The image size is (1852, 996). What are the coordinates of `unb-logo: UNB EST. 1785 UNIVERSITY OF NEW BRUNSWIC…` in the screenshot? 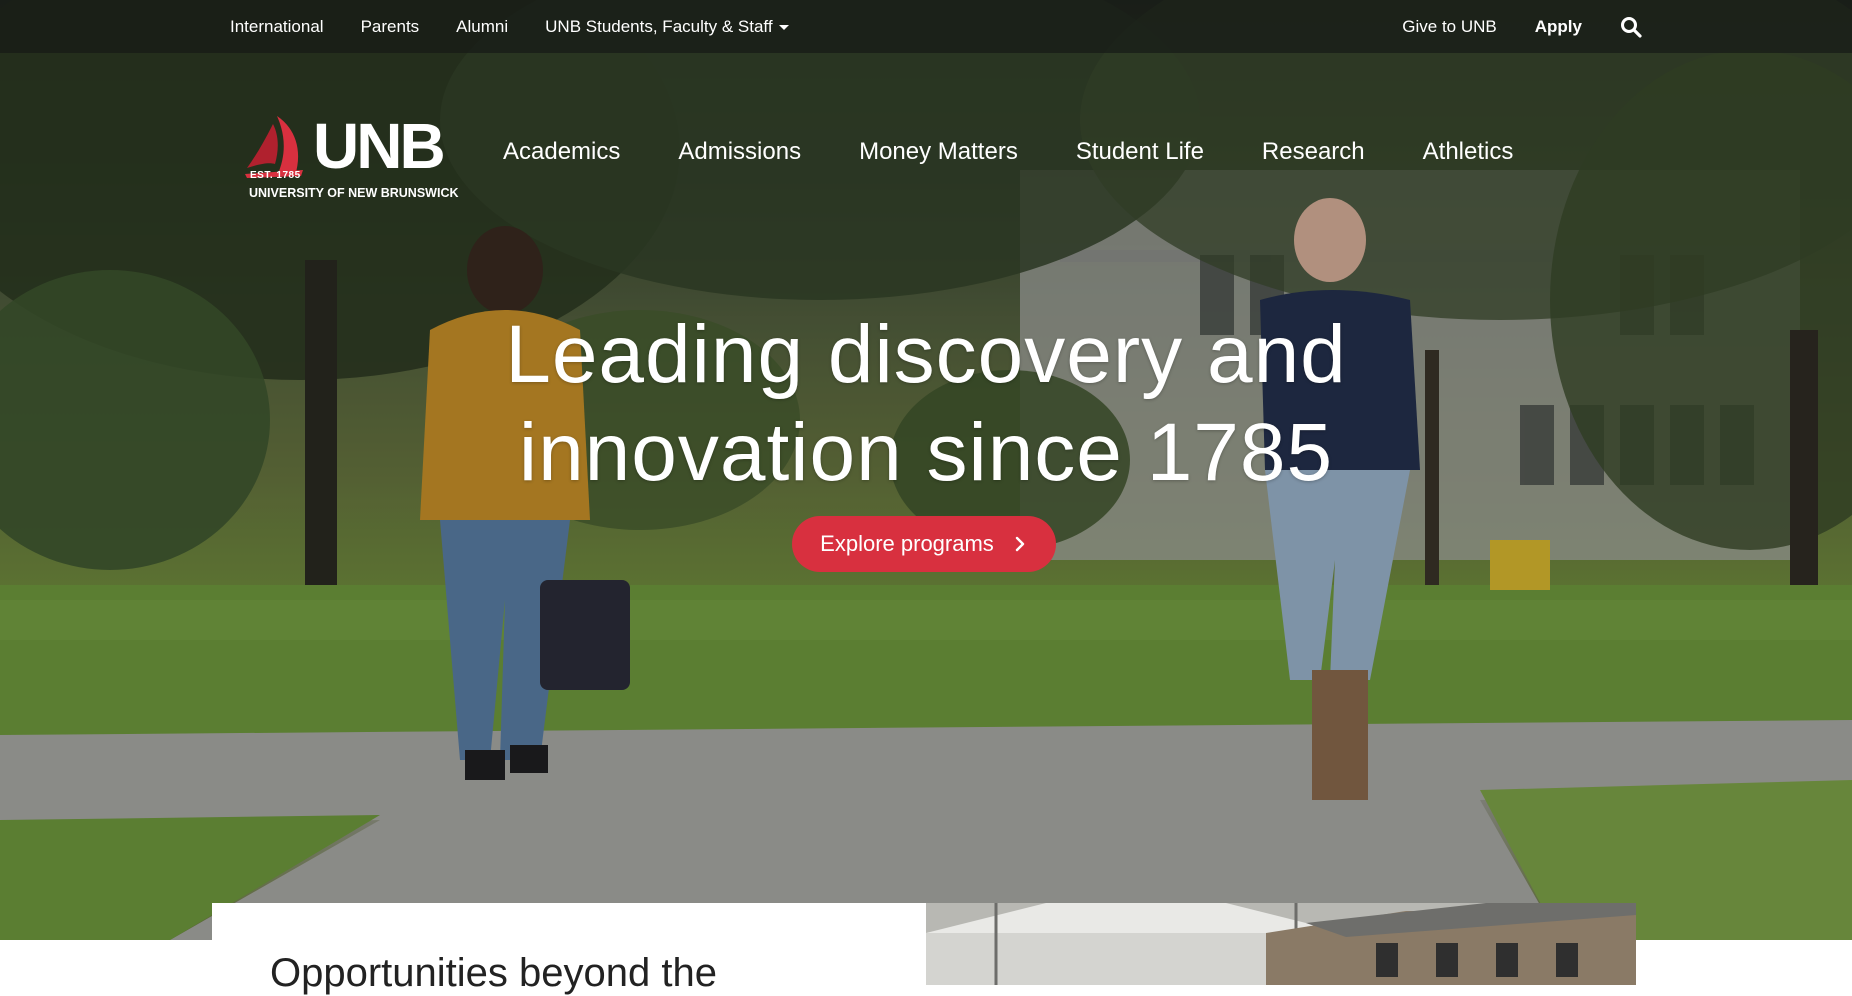 It's located at (353, 155).